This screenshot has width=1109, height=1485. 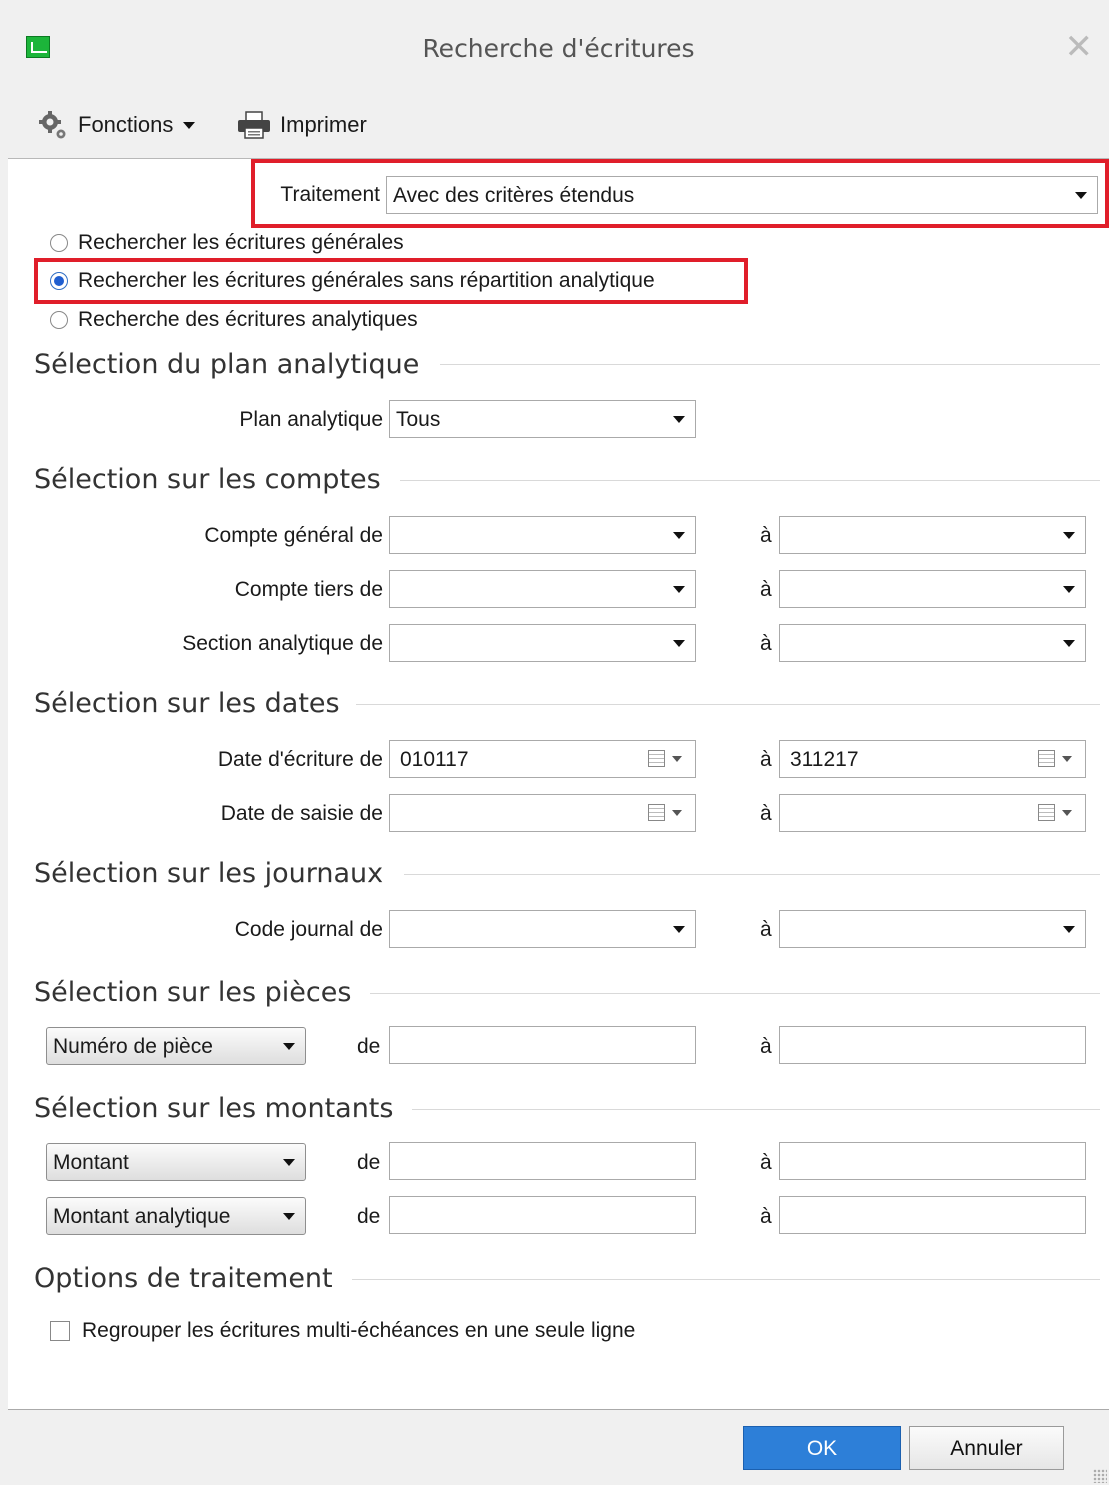 What do you see at coordinates (542, 1215) in the screenshot?
I see `montant-analytique-from-input` at bounding box center [542, 1215].